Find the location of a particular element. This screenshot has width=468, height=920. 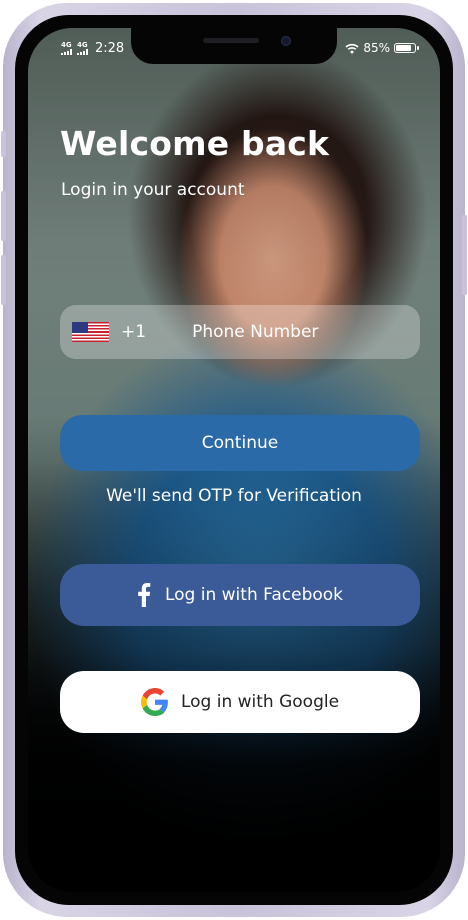

facebook-login-button: Log in with Facebook is located at coordinates (240, 595).